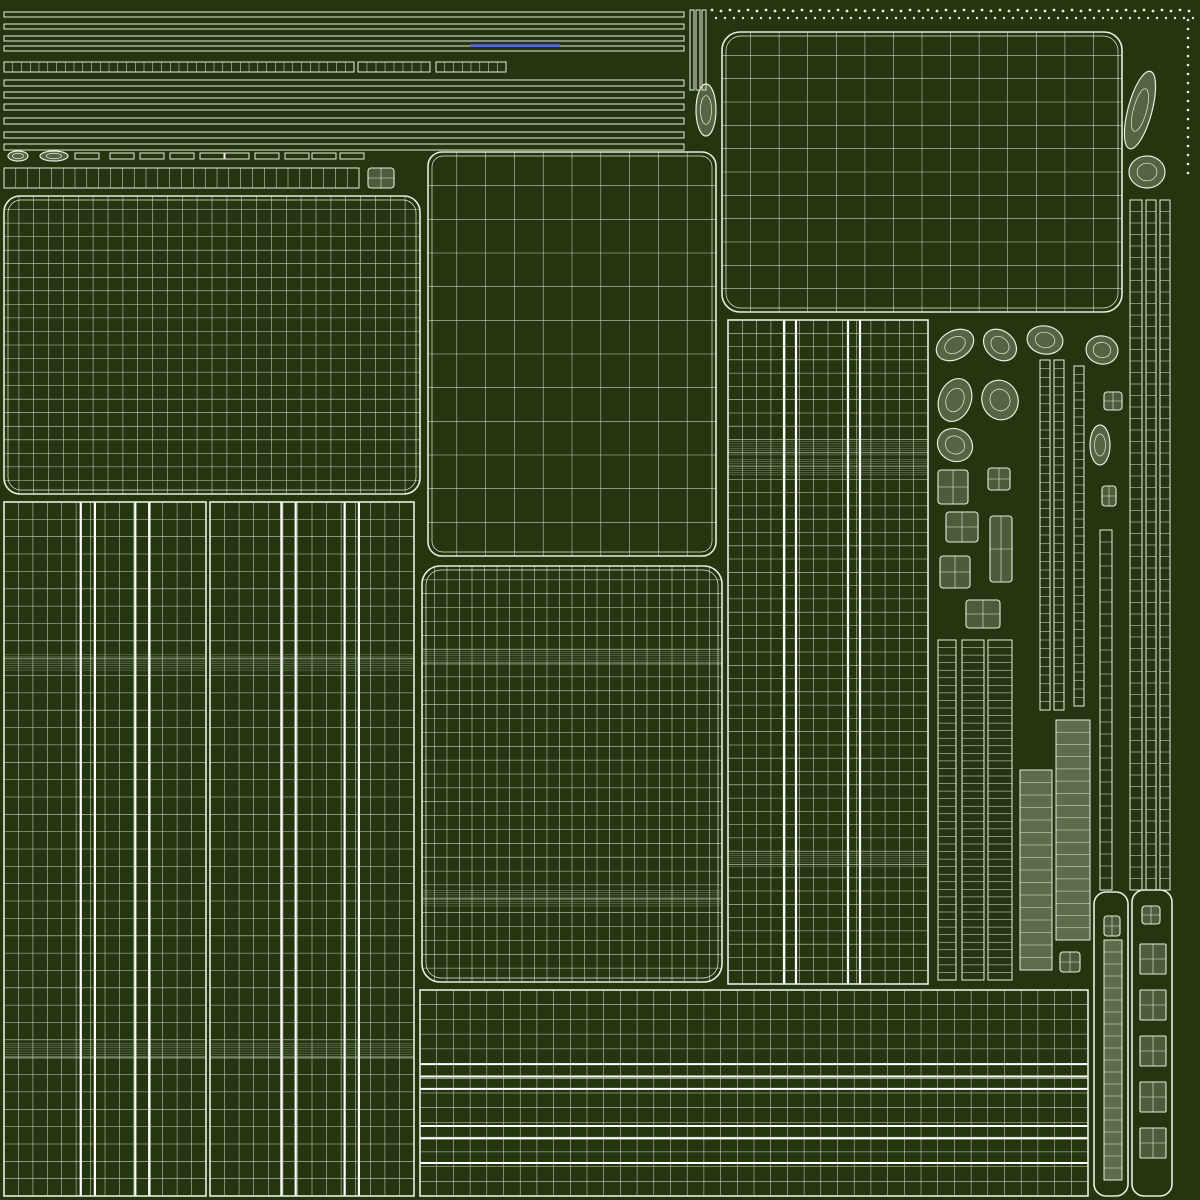 The width and height of the screenshot is (1200, 1200). Describe the element at coordinates (1036, 870) in the screenshot. I see `light-strip-a` at that location.